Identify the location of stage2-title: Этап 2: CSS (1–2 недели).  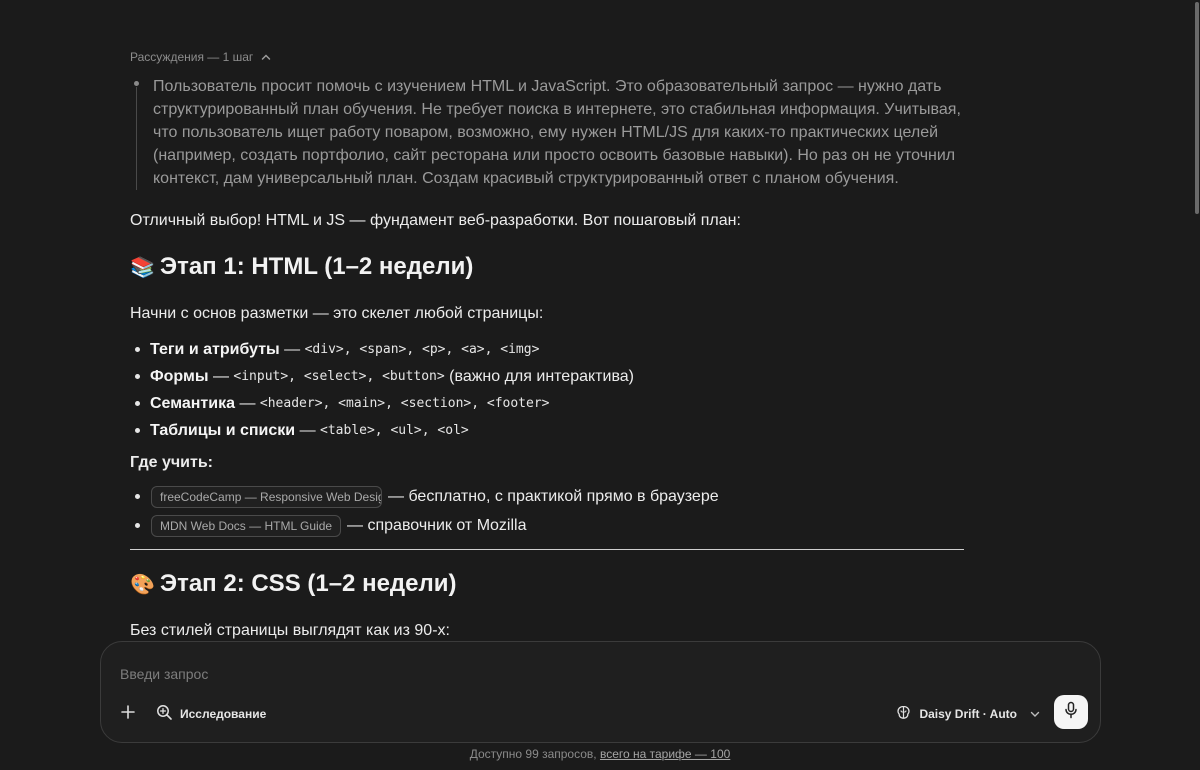
(308, 583).